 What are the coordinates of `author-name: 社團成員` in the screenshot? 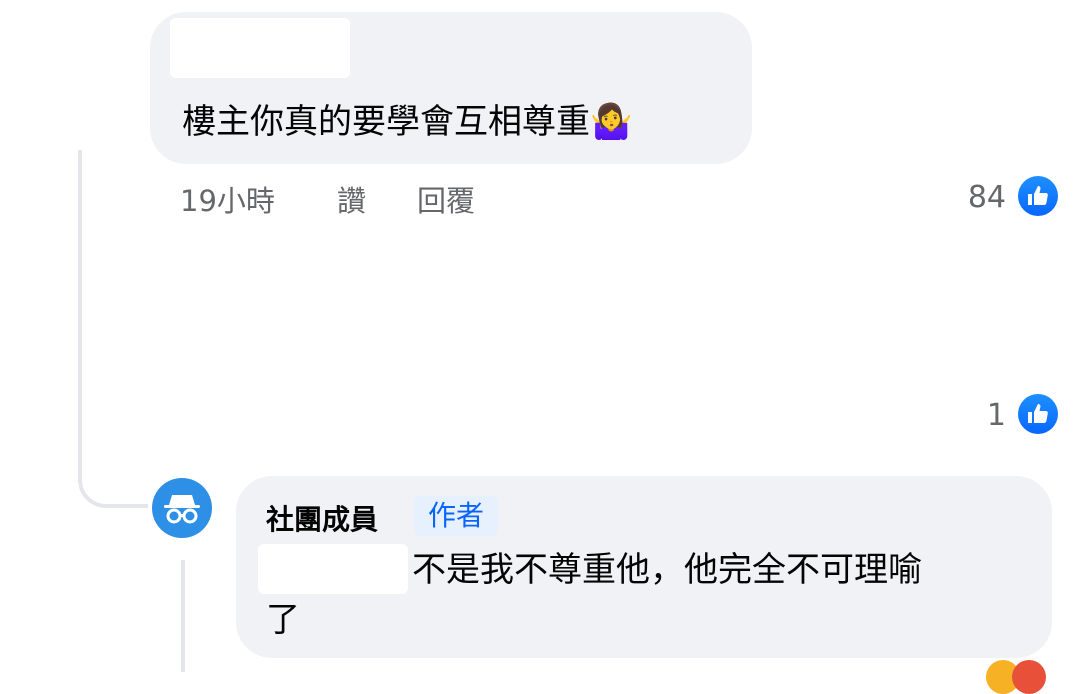 It's located at (322, 518).